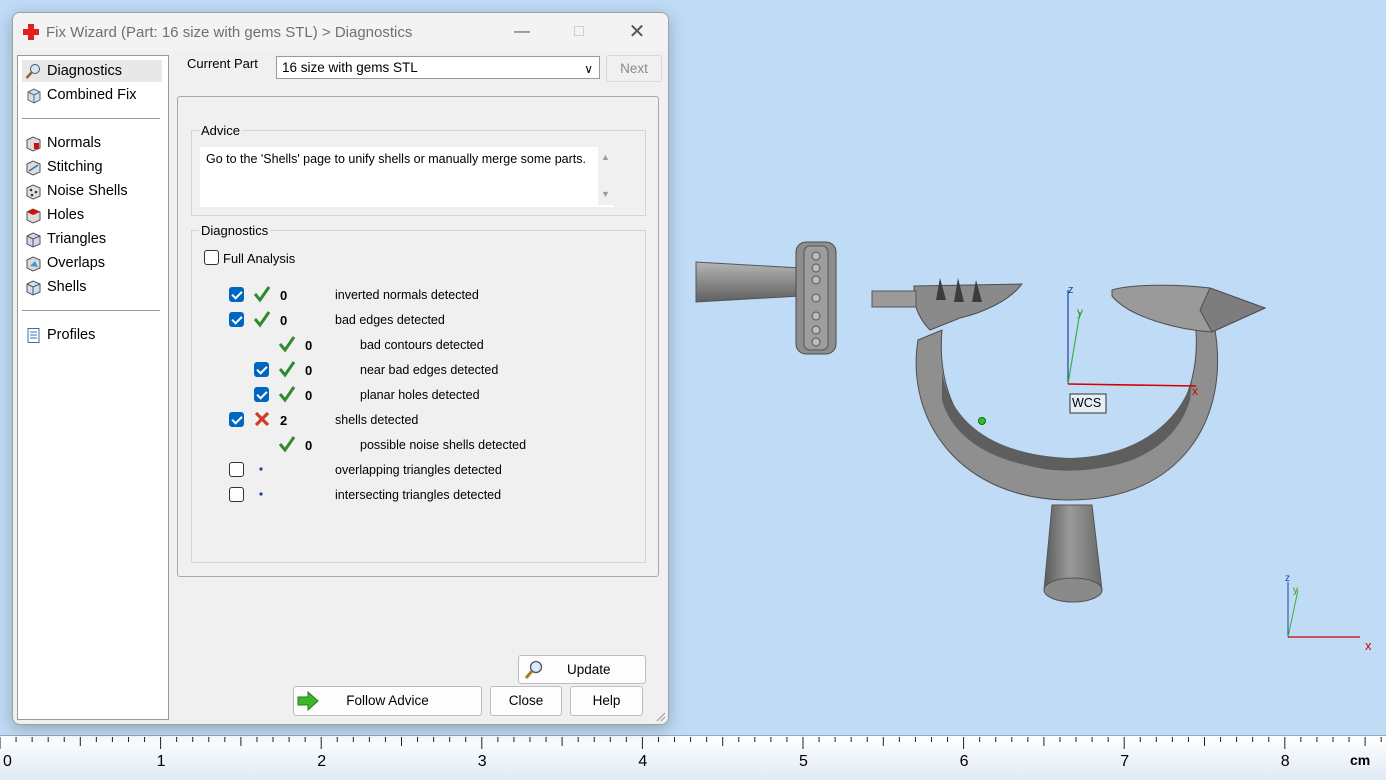 Image resolution: width=1386 pixels, height=780 pixels. What do you see at coordinates (390, 320) in the screenshot?
I see `diag-label: bad edges detected` at bounding box center [390, 320].